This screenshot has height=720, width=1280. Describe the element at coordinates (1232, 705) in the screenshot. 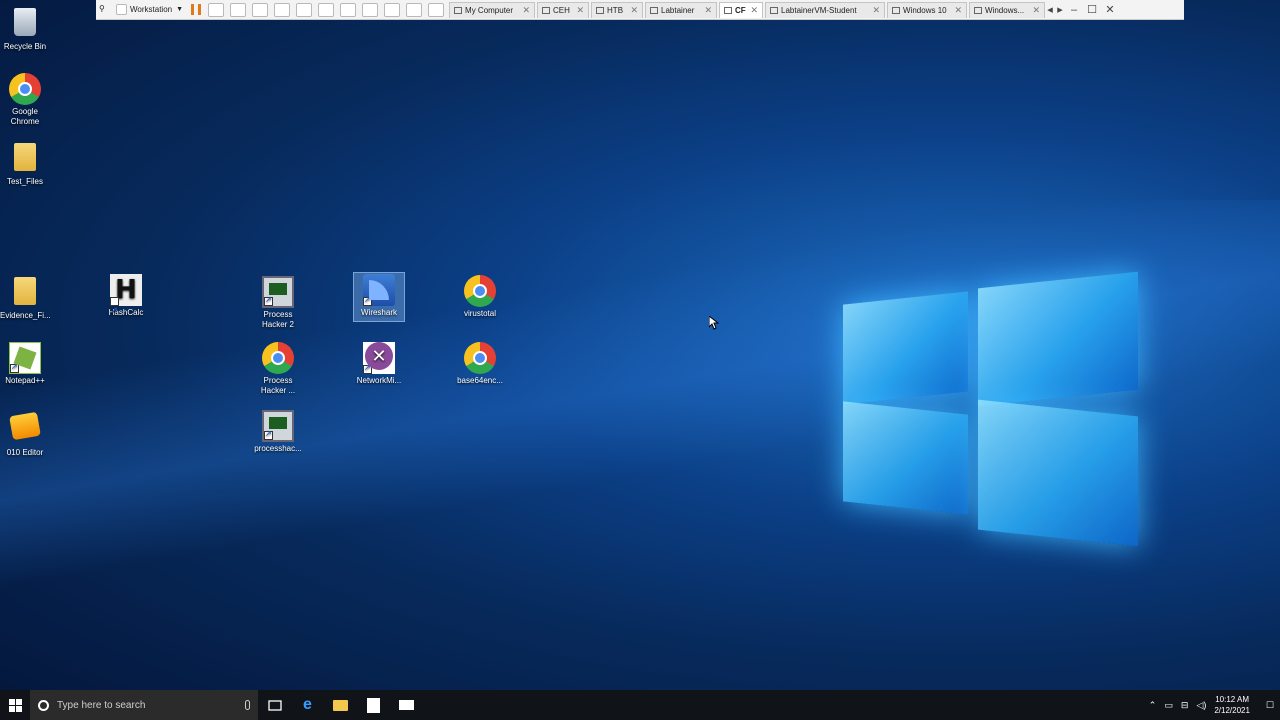

I see `taskbar-clock: 10:12 AM 2/12/2021` at that location.